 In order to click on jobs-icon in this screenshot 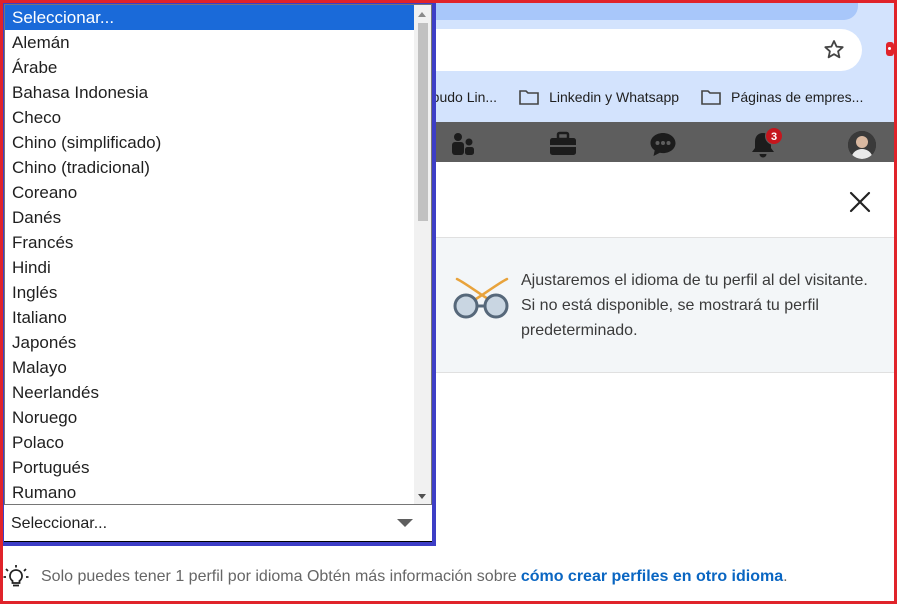, I will do `click(563, 144)`.